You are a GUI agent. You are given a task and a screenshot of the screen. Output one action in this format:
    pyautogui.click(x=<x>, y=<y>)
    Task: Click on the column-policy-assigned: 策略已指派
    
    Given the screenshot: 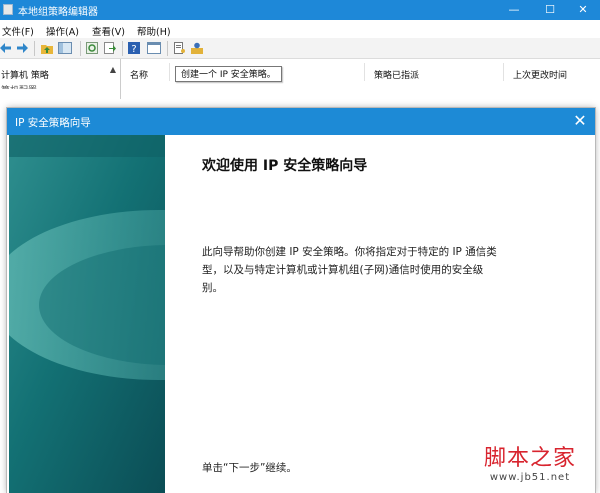 What is the action you would take?
    pyautogui.click(x=396, y=74)
    